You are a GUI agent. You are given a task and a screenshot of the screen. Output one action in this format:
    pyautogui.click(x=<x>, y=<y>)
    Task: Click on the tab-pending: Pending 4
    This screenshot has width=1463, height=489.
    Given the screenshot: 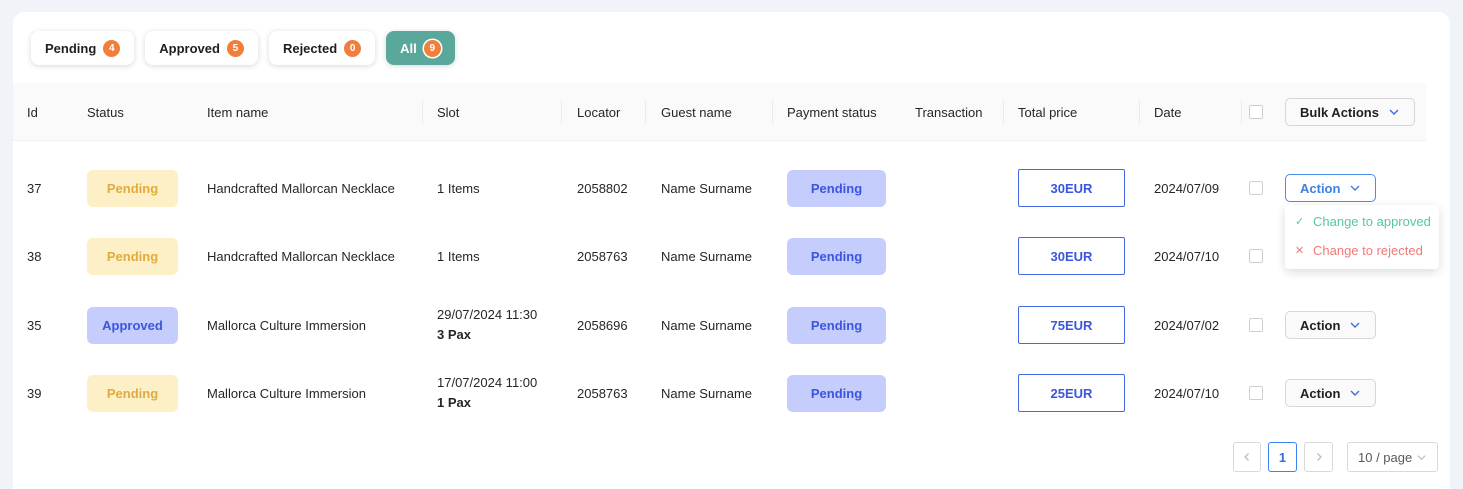 What is the action you would take?
    pyautogui.click(x=83, y=48)
    